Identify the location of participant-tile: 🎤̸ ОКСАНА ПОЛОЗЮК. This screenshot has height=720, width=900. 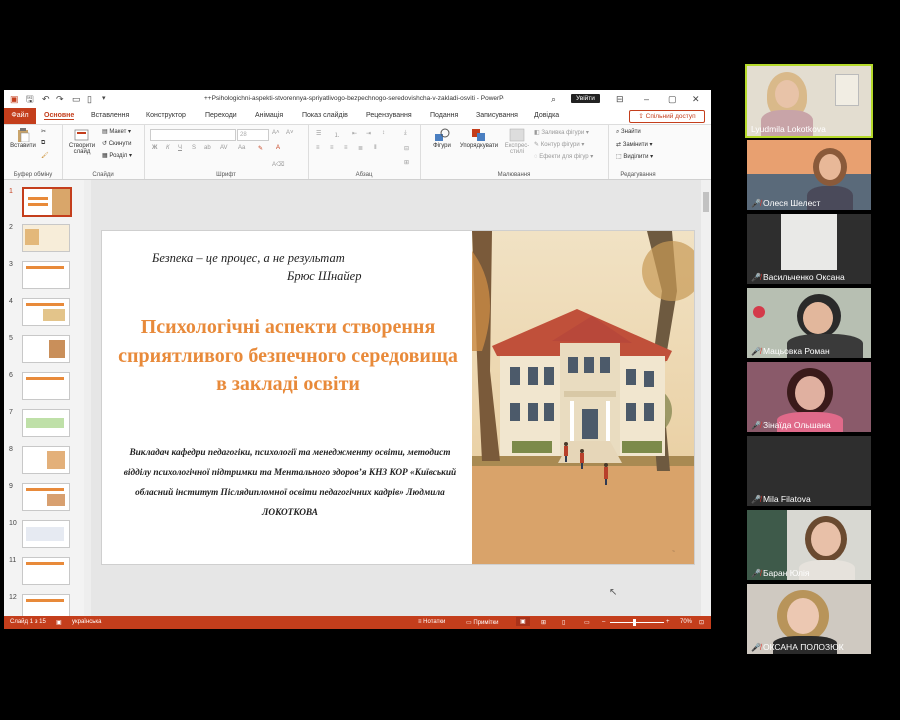
(809, 619).